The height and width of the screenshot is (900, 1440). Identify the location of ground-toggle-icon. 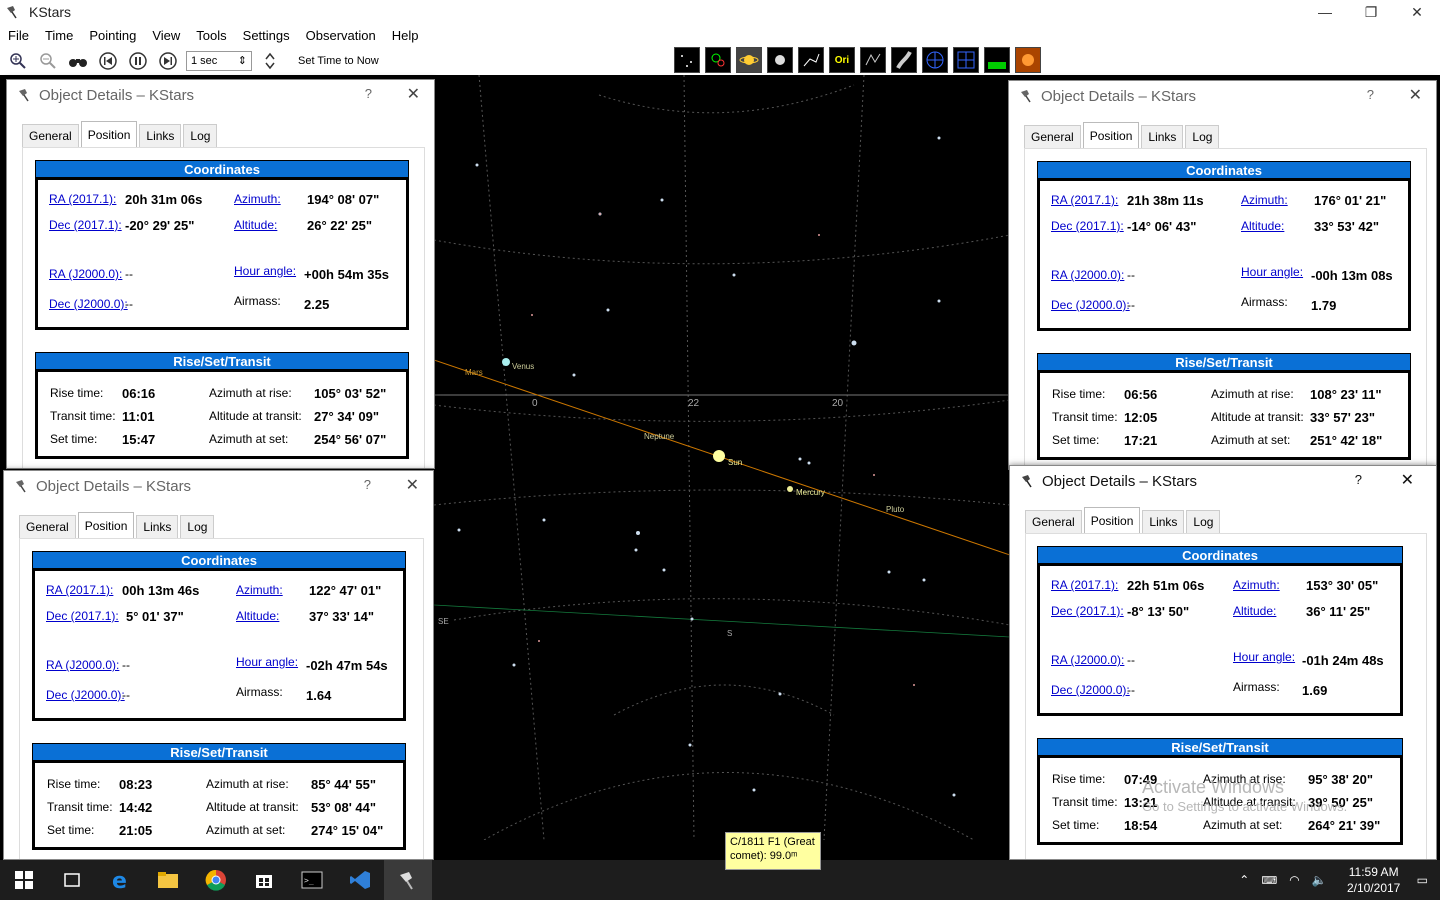
(997, 60).